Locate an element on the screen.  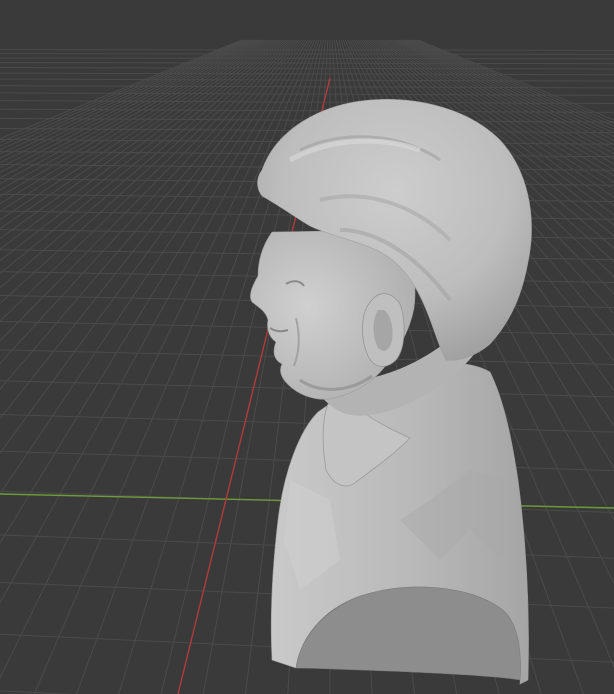
grid-line-horizontal is located at coordinates (307, 54).